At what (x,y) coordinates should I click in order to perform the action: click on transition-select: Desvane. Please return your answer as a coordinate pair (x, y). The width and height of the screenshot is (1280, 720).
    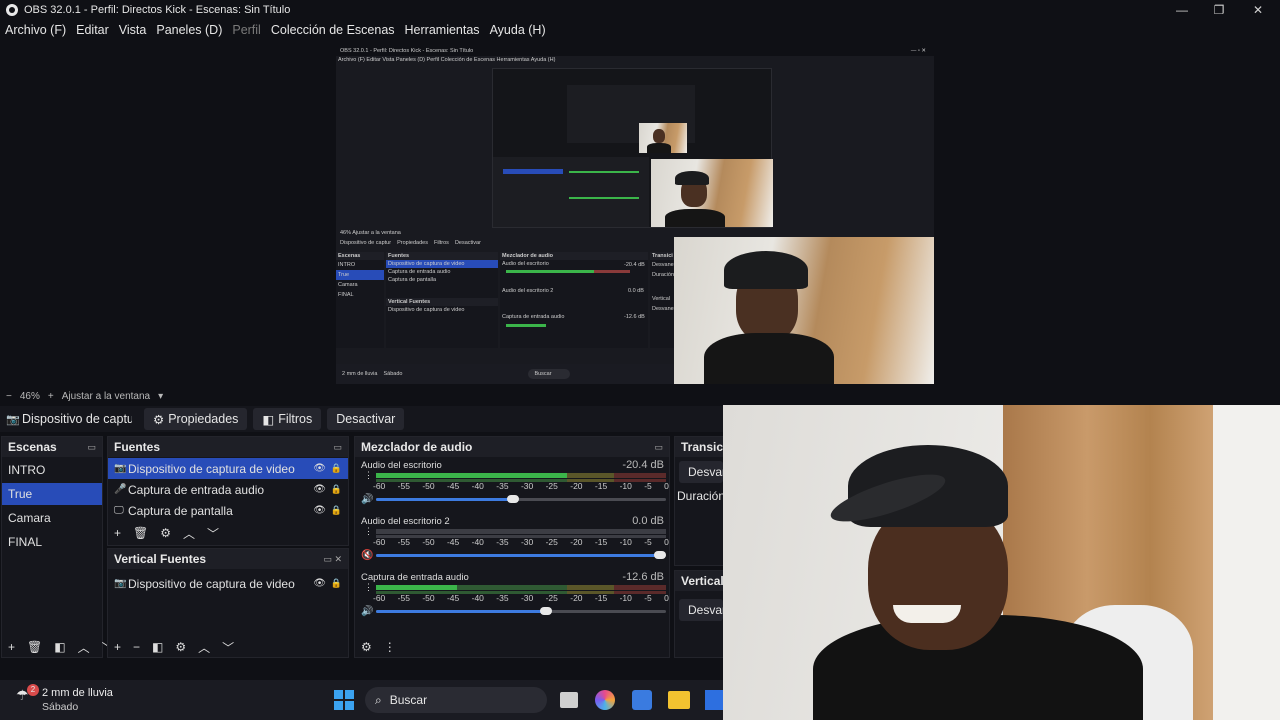
    Looking at the image, I should click on (707, 472).